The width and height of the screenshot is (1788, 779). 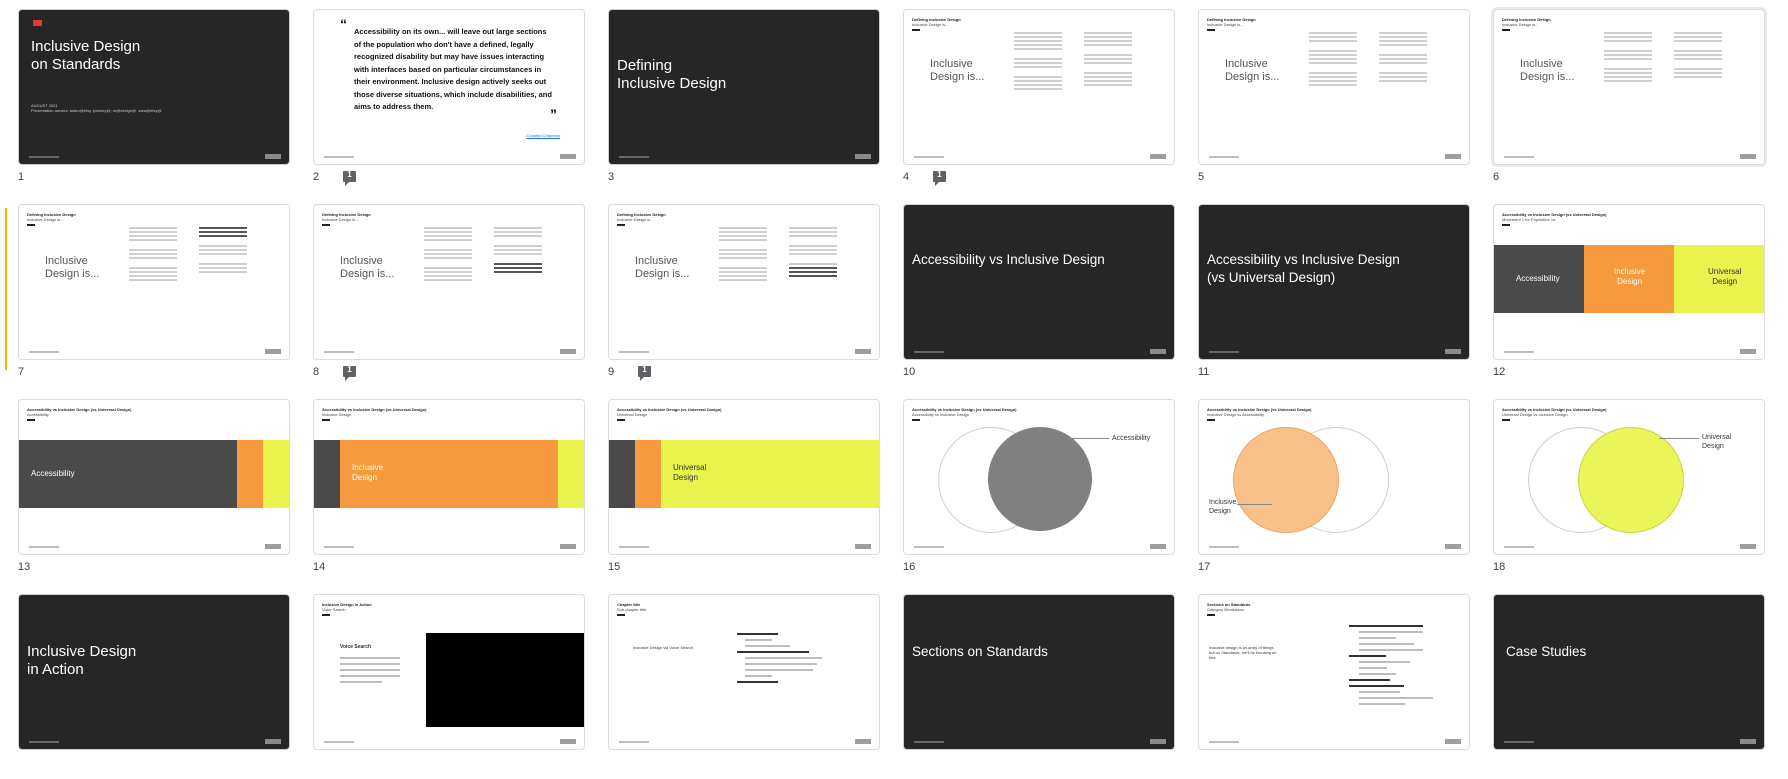 I want to click on section-heading: Voice Search, so click(x=356, y=647).